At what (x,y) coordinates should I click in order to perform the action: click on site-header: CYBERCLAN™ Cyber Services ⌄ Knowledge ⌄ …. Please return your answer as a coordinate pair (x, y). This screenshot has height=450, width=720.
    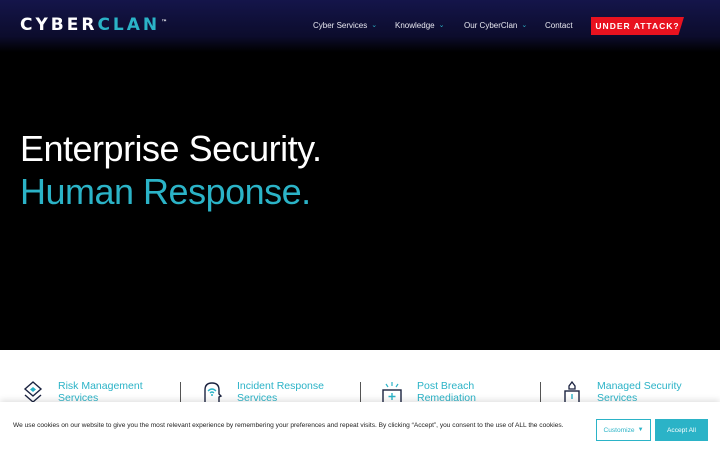
    Looking at the image, I should click on (360, 26).